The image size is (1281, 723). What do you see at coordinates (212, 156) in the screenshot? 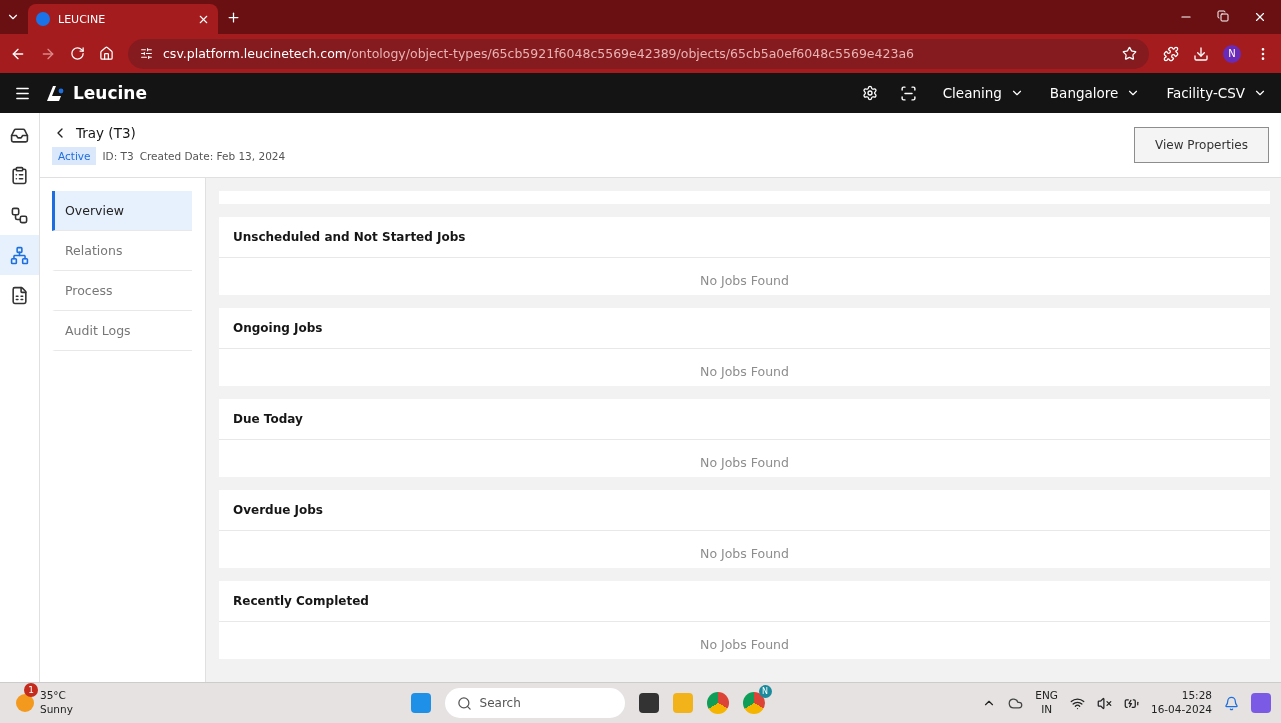
I see `created-date: Created Date: Feb 13, 2024` at bounding box center [212, 156].